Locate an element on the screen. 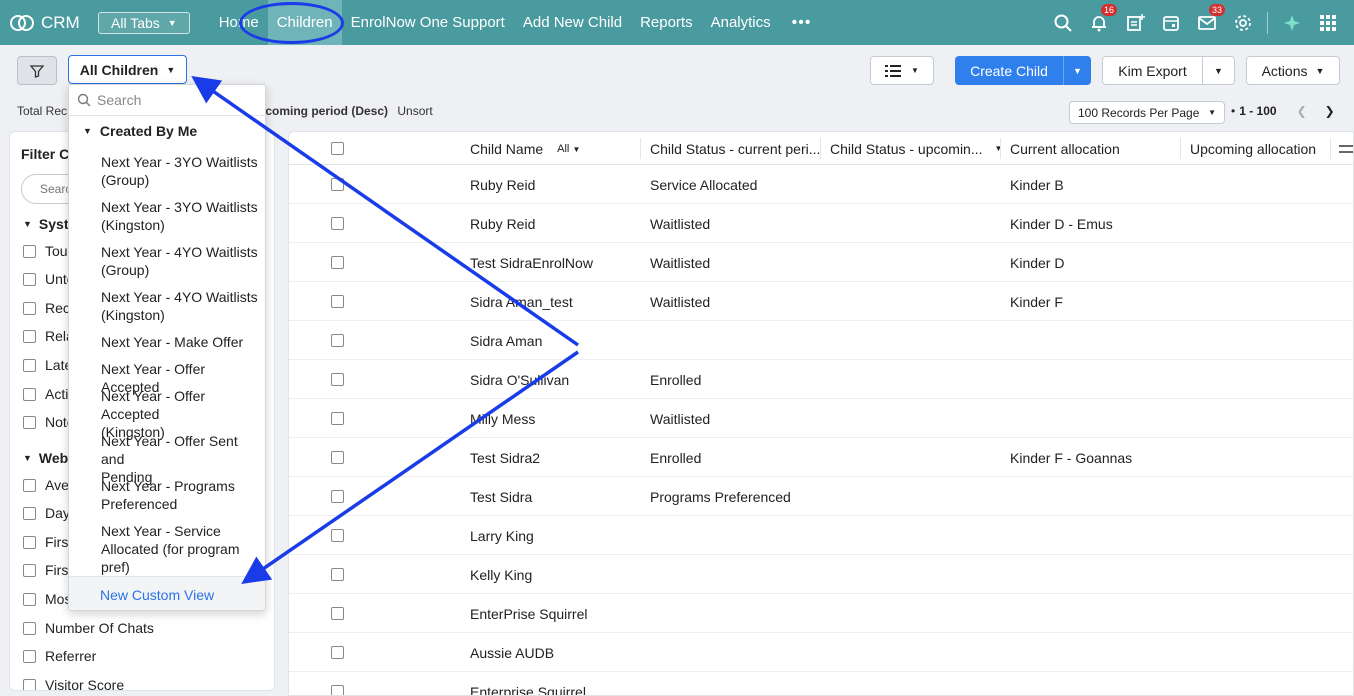  cell-child-name: Test Sidra2 is located at coordinates (505, 457).